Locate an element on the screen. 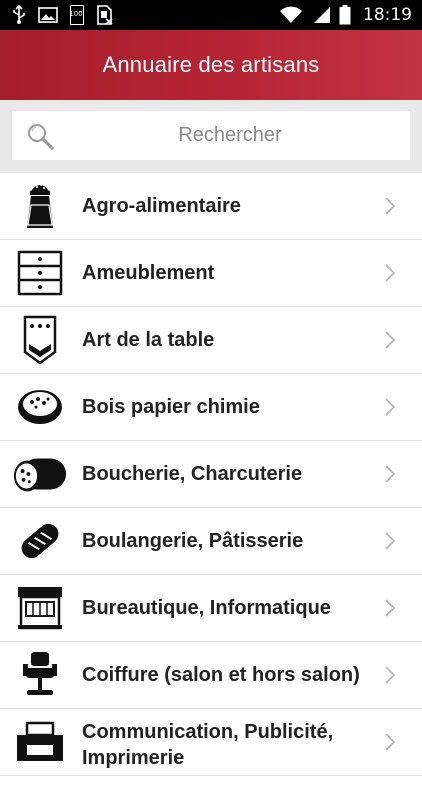  page-title: Annuaire des artisans is located at coordinates (211, 64).